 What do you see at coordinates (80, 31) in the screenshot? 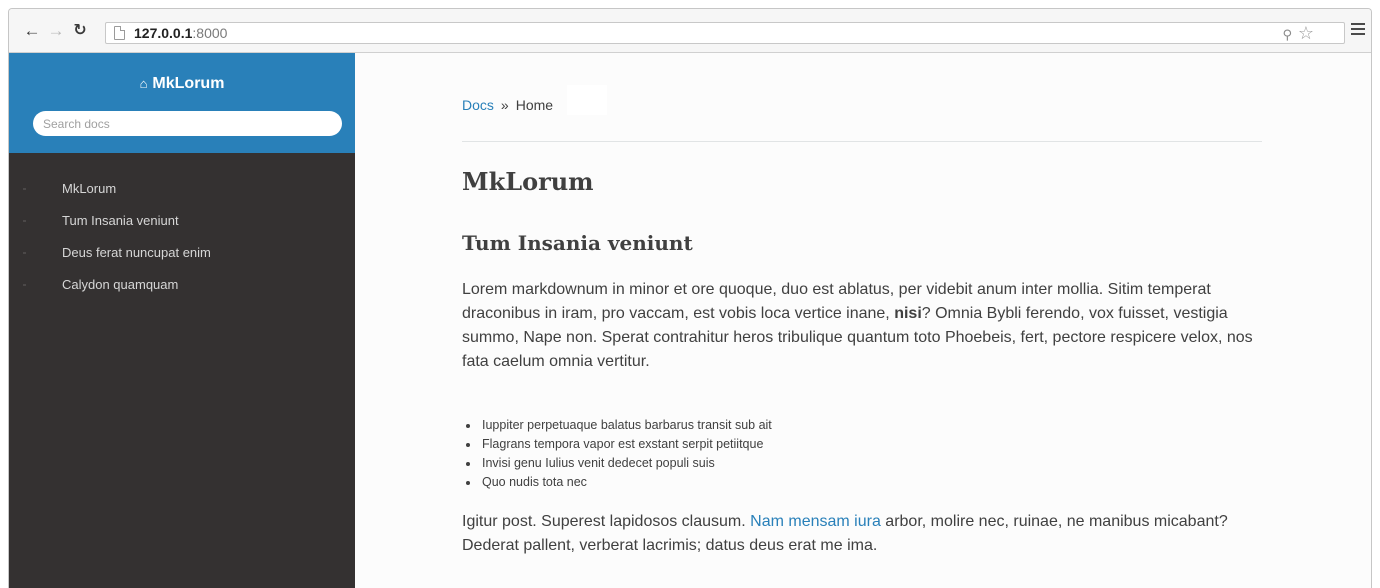
I see `reload-icon: ↻` at bounding box center [80, 31].